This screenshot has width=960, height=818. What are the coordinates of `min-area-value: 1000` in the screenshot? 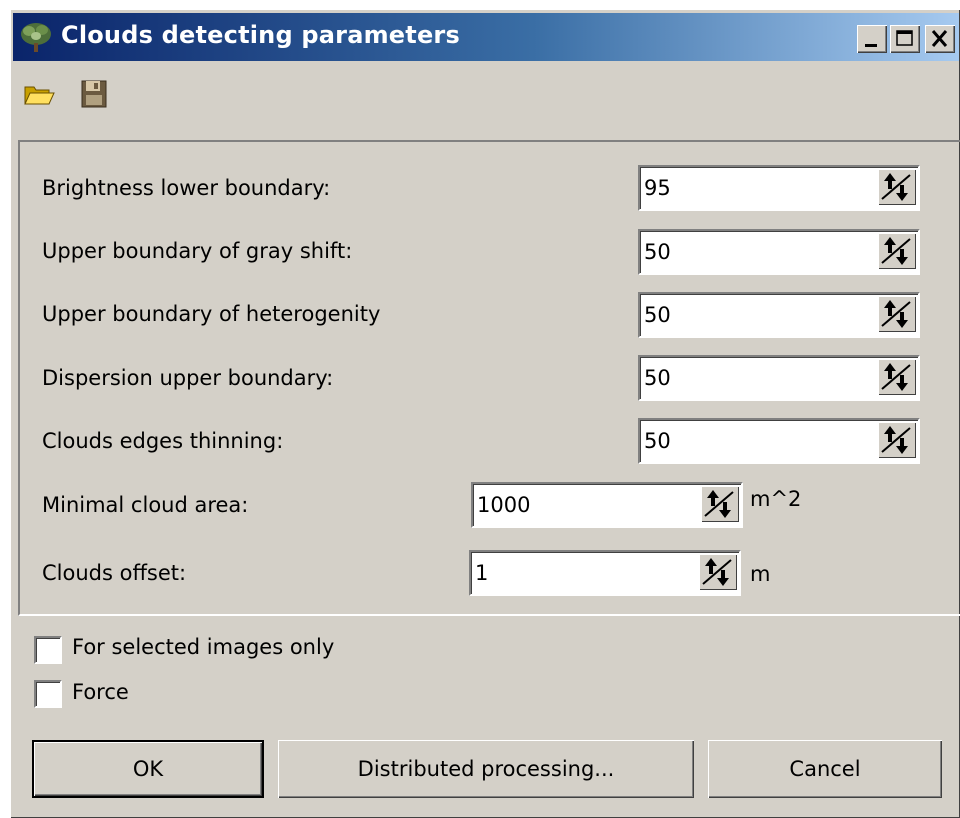 It's located at (503, 505).